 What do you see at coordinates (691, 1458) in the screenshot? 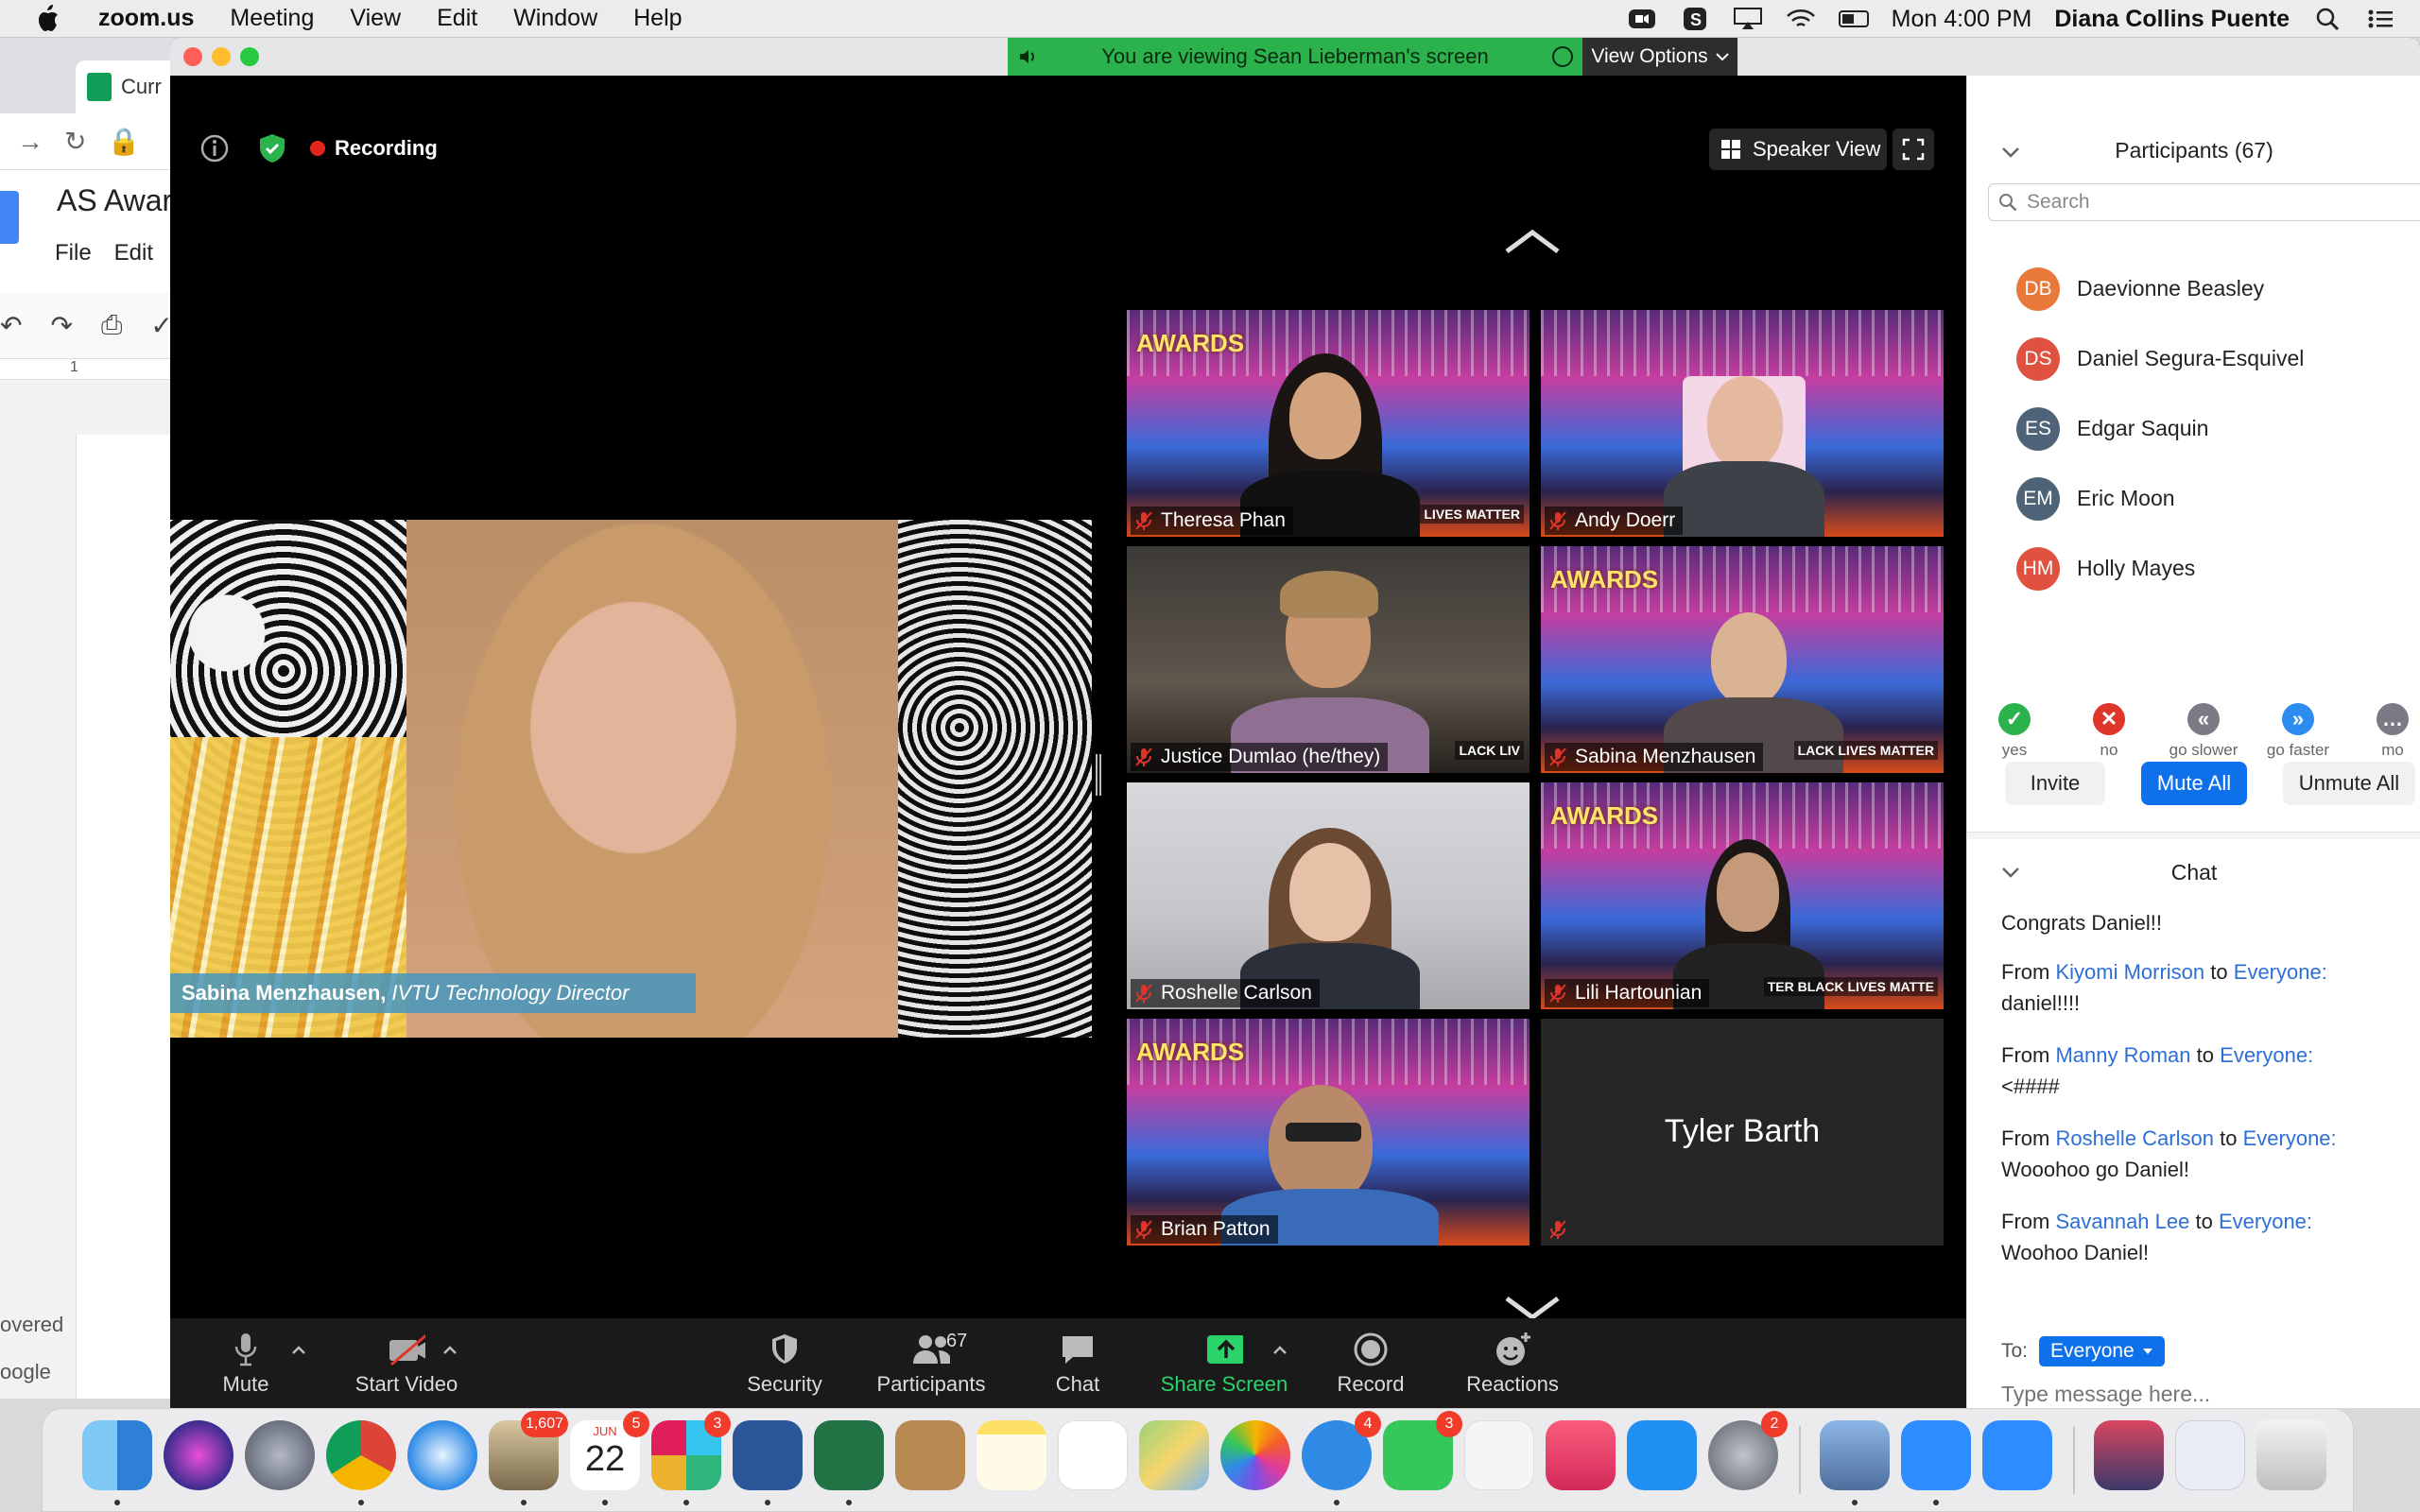
I see `slack-app-icon: 3` at bounding box center [691, 1458].